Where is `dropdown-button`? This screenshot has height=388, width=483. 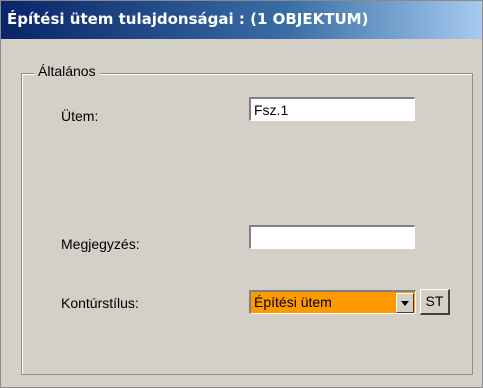 dropdown-button is located at coordinates (405, 303).